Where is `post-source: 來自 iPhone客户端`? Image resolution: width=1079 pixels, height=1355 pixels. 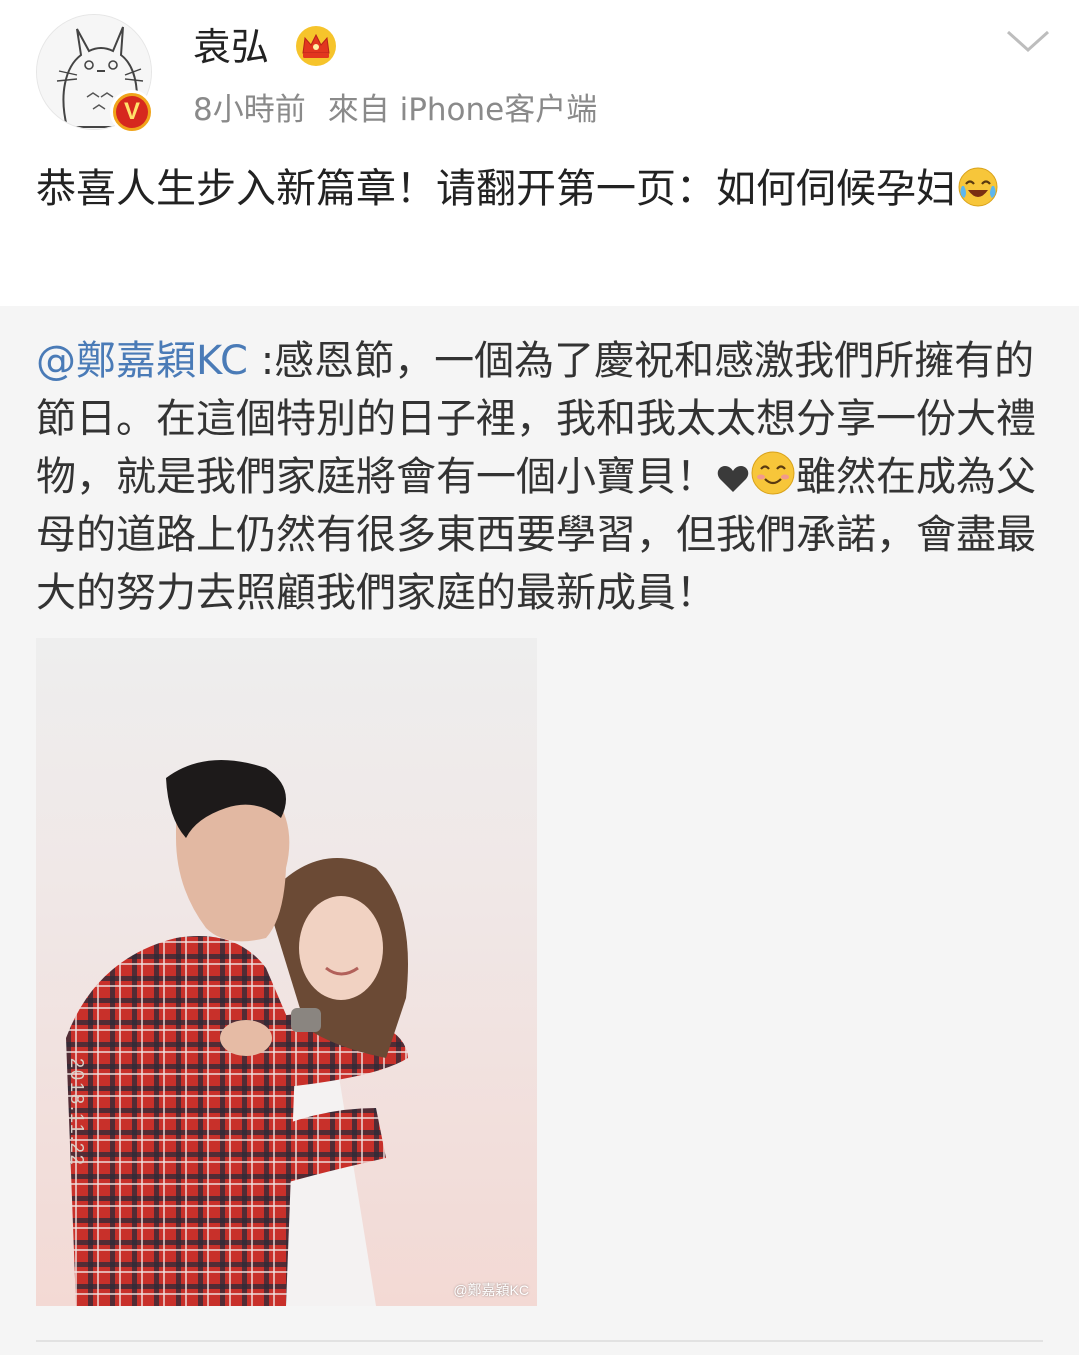
post-source: 來自 iPhone客户端 is located at coordinates (463, 110).